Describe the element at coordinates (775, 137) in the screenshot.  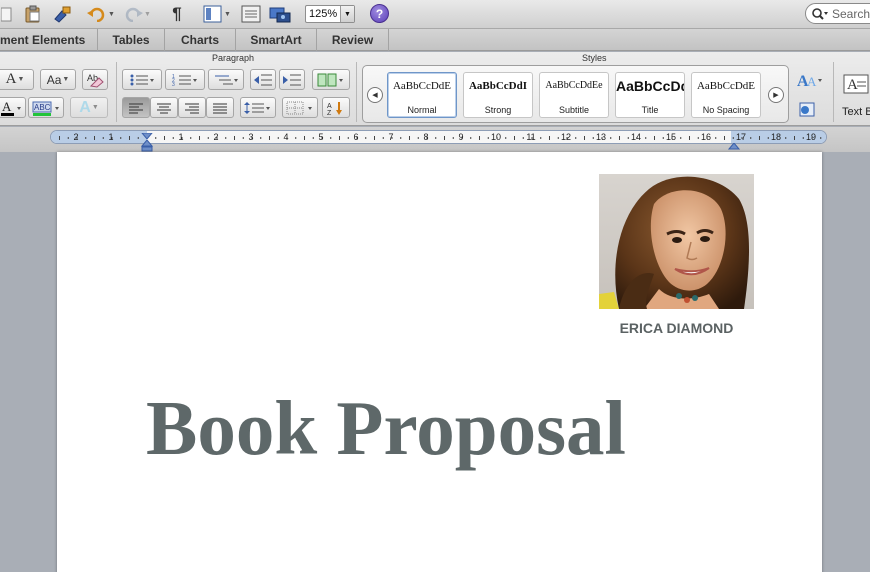
I see `ruler-number: 18` at that location.